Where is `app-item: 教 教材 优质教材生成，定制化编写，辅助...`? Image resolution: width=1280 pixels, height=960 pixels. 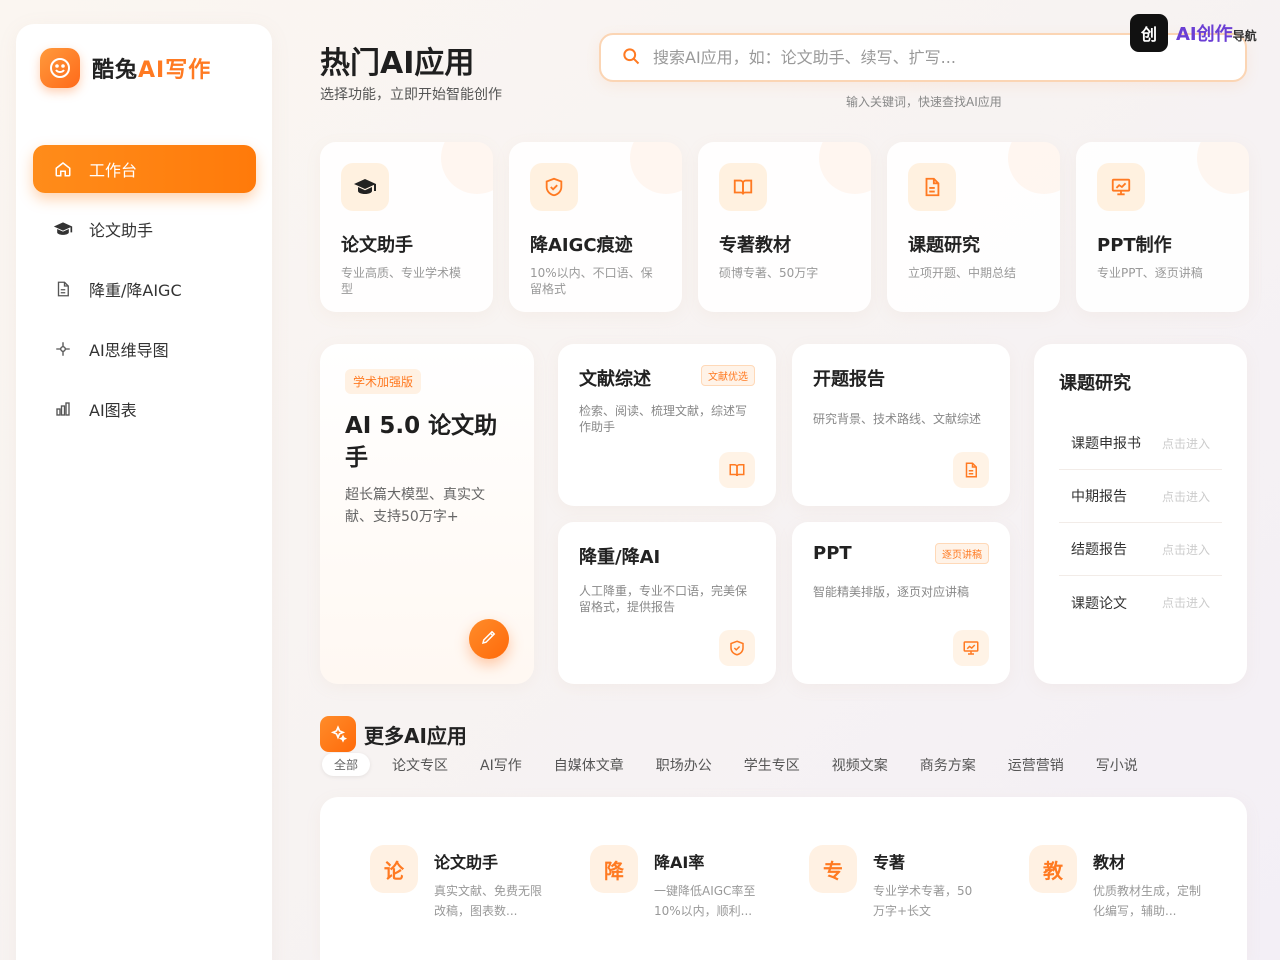
app-item: 教 教材 优质教材生成，定制化编写，辅助... is located at coordinates (1119, 883).